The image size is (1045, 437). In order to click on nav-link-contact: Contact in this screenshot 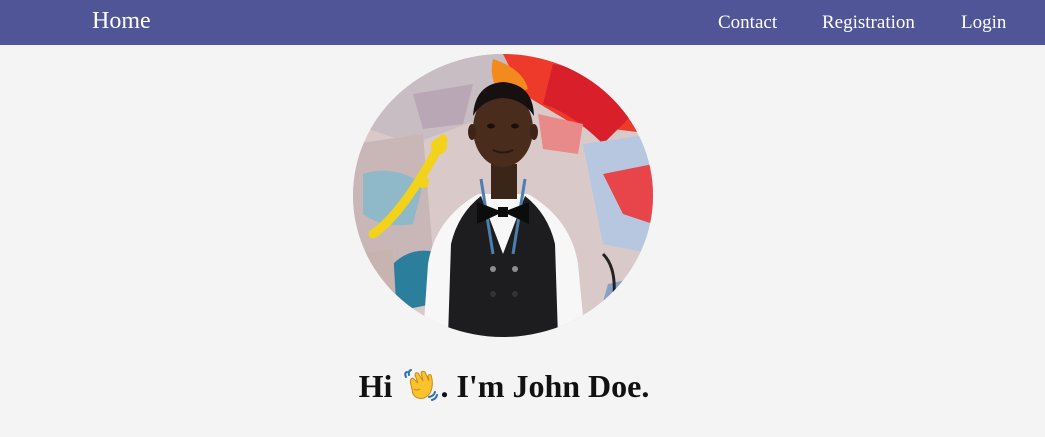, I will do `click(747, 23)`.